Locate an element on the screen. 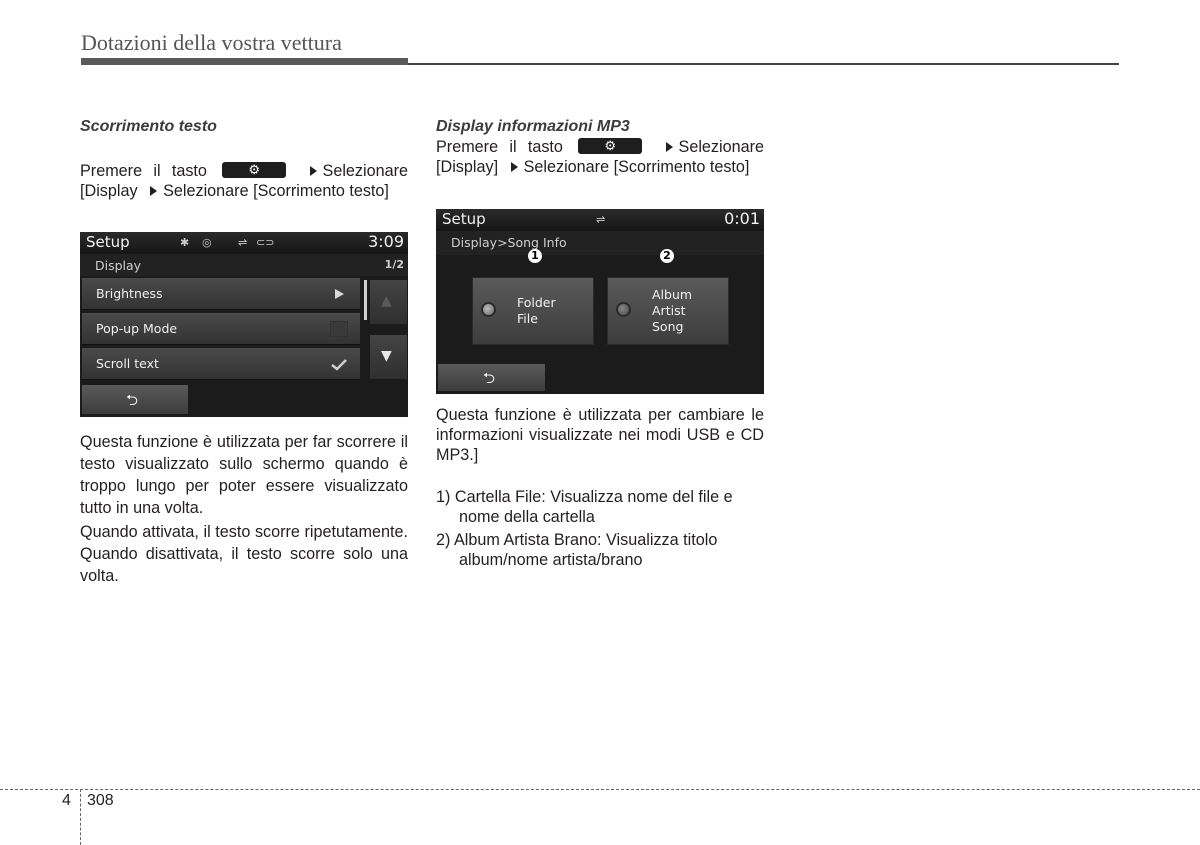  header-rule is located at coordinates (763, 64).